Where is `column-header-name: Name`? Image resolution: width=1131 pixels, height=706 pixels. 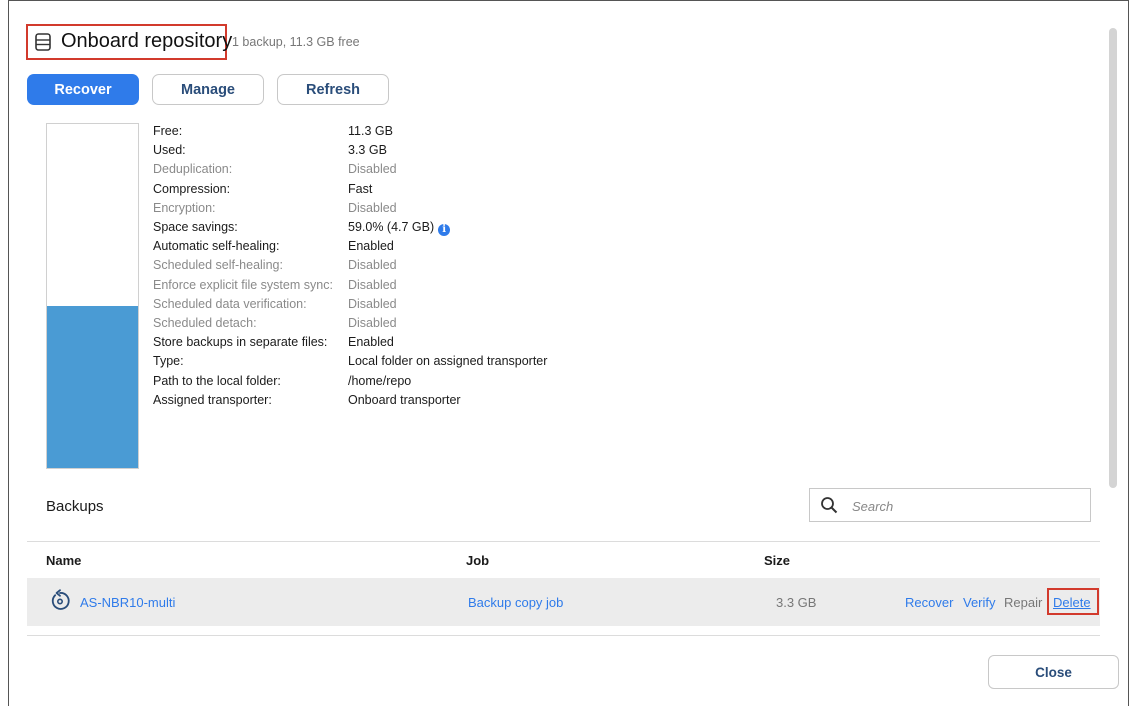
column-header-name: Name is located at coordinates (63, 560).